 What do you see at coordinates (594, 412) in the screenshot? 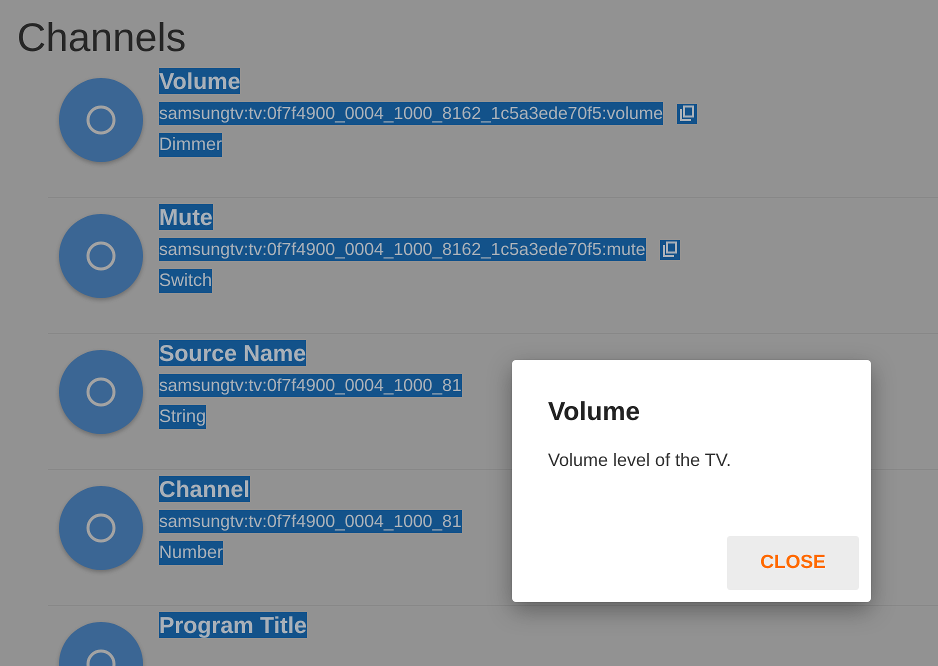
I see `dialog-title: Volume` at bounding box center [594, 412].